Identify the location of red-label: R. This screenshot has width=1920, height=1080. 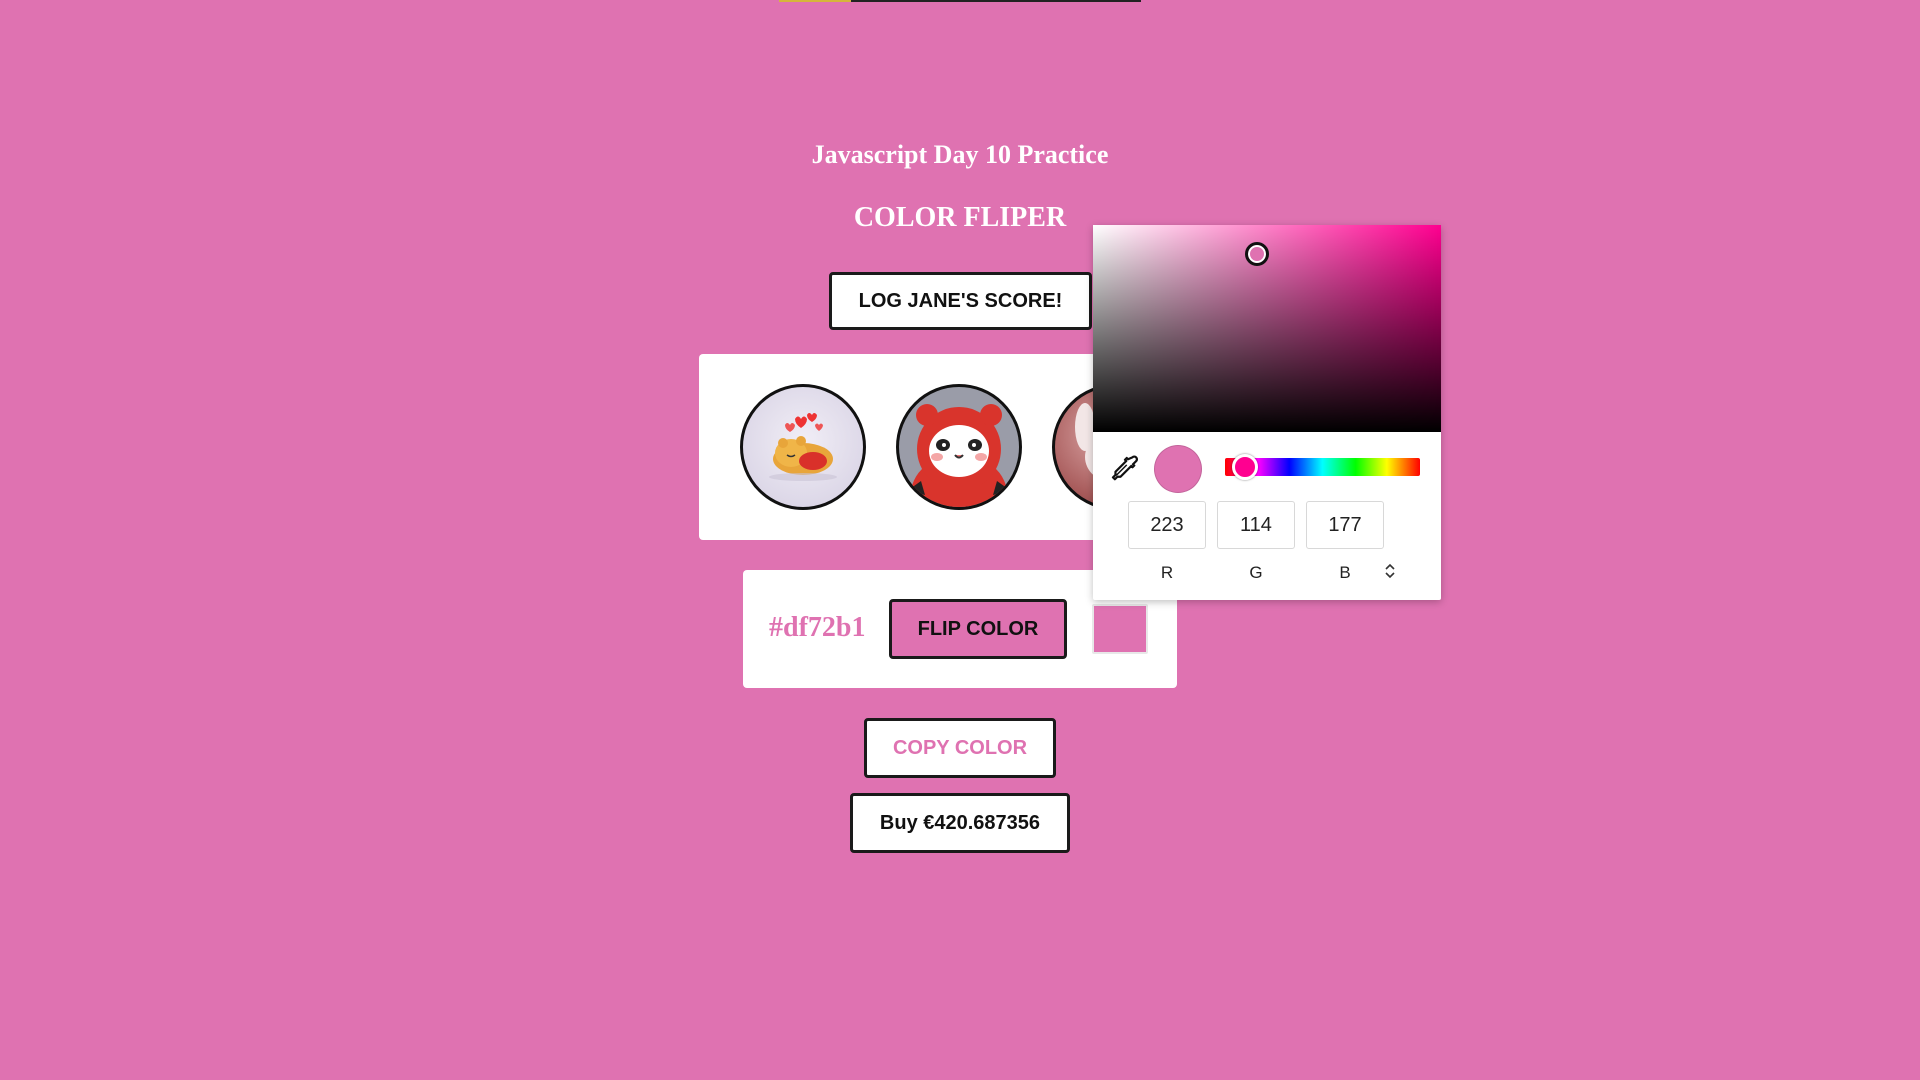
(1167, 572).